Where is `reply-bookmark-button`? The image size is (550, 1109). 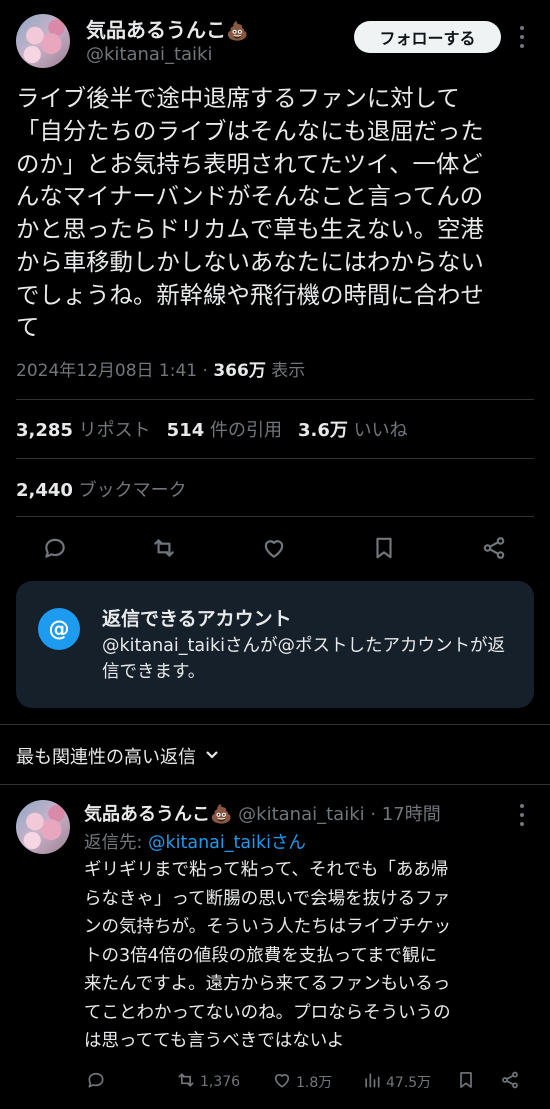 reply-bookmark-button is located at coordinates (466, 1082).